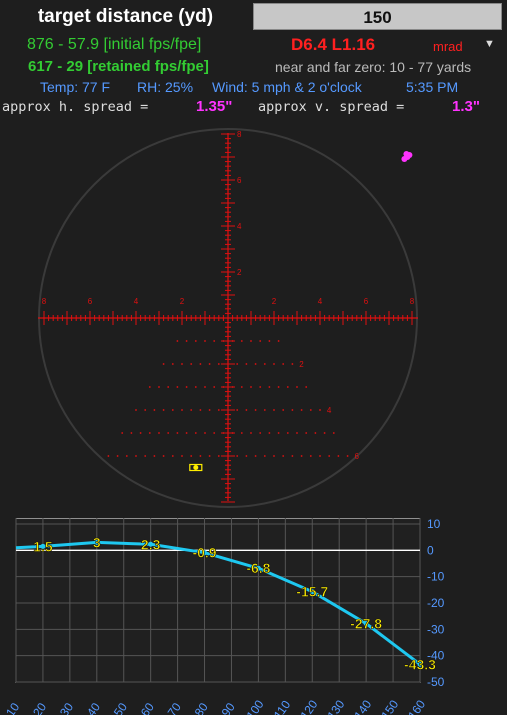 The image size is (507, 715). I want to click on humidity-text: RH: 25%, so click(165, 87).